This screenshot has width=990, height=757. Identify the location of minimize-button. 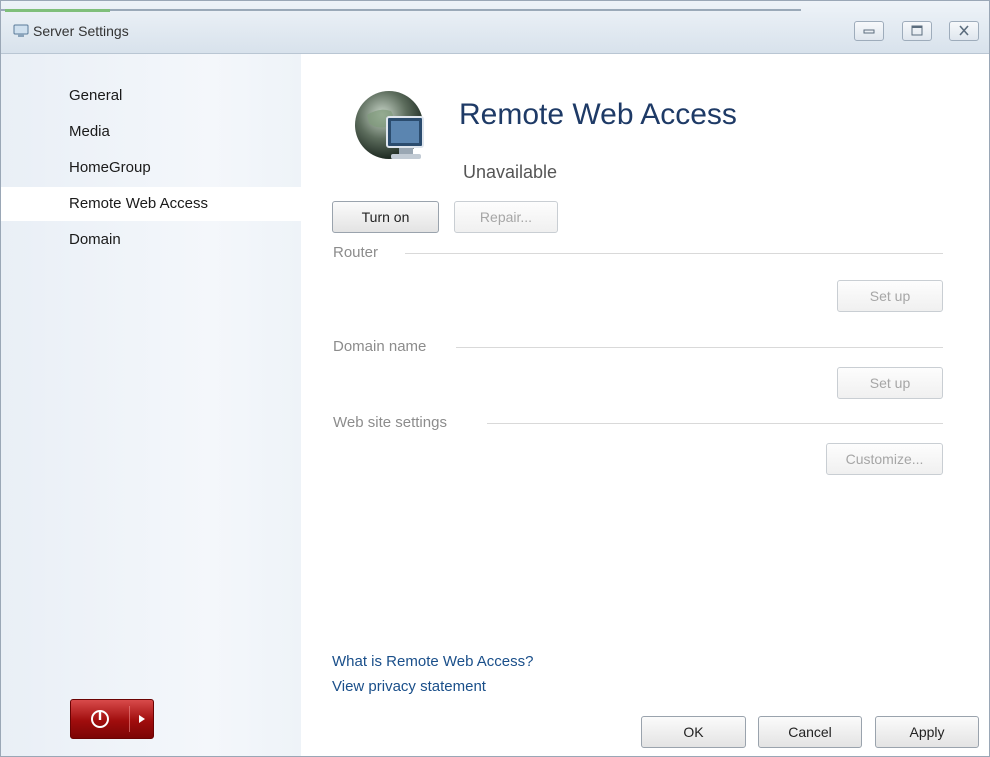
(869, 31).